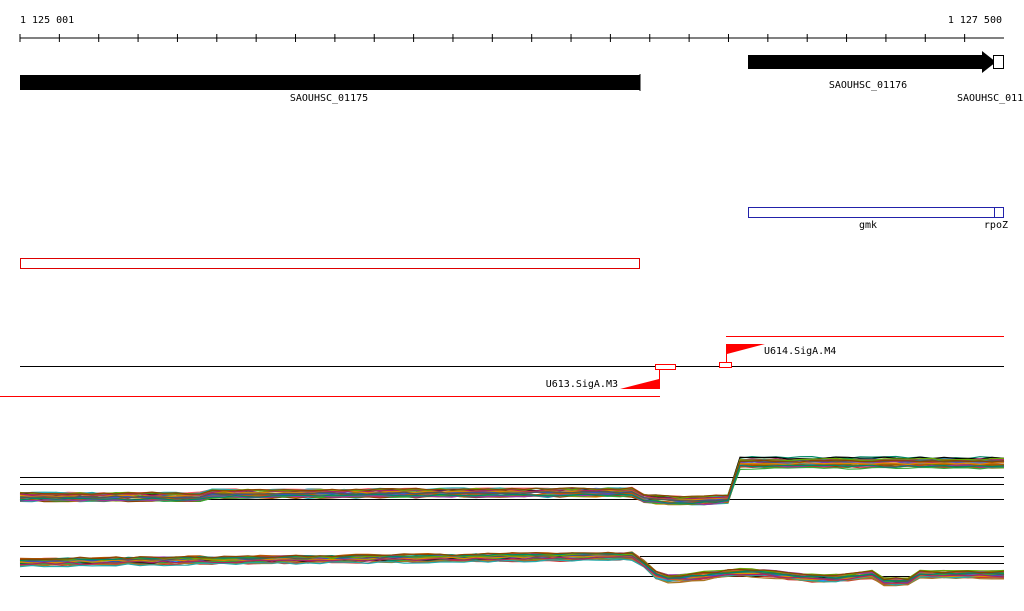  Describe the element at coordinates (512, 569) in the screenshot. I see `expression-profiles-reverse` at that location.